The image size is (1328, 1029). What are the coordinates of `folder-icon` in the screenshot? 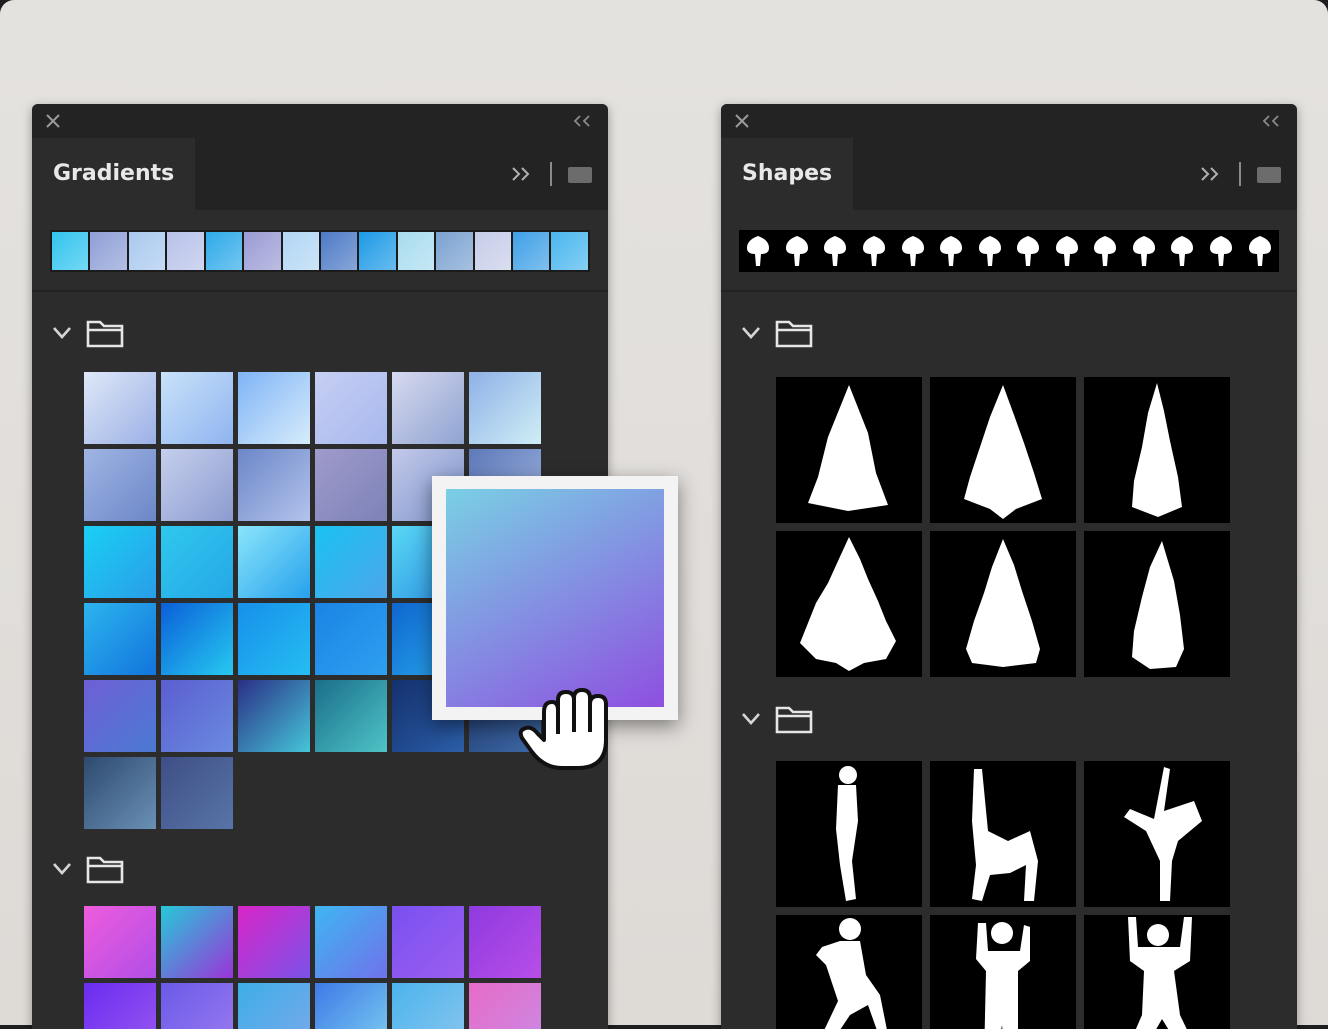 It's located at (794, 334).